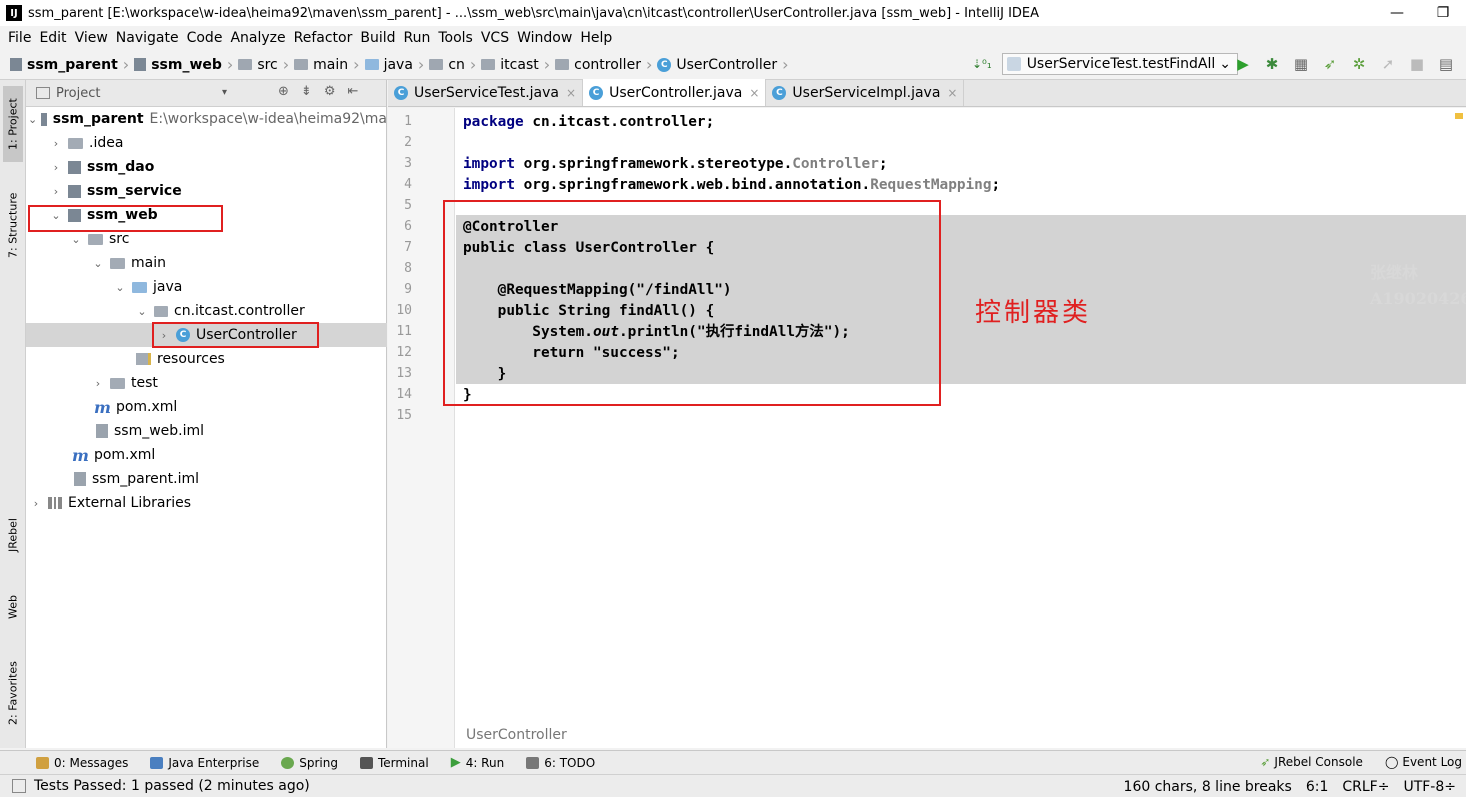 The width and height of the screenshot is (1466, 797). I want to click on tree-item-pom-xml-parent: m pom.xml, so click(206, 455).